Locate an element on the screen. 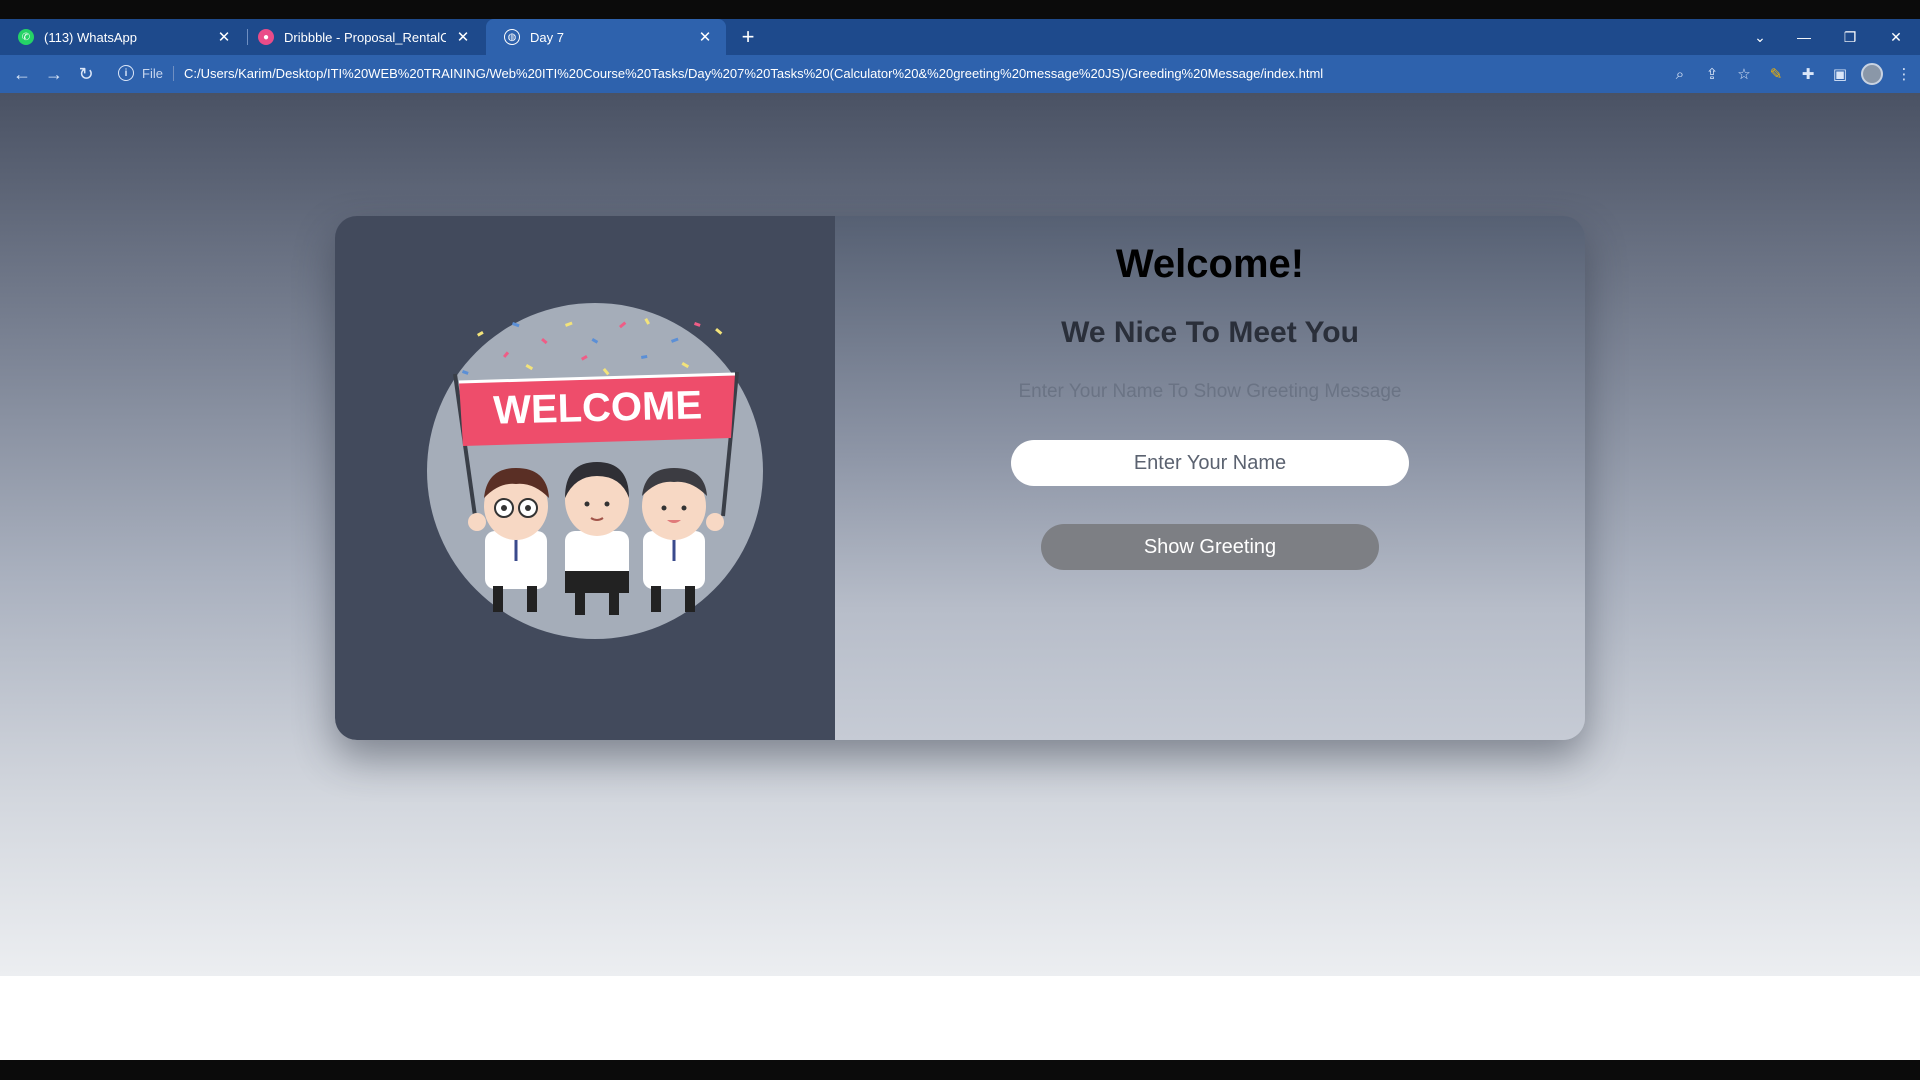 The height and width of the screenshot is (1080, 1920). card-image-panel: WELCOME is located at coordinates (585, 478).